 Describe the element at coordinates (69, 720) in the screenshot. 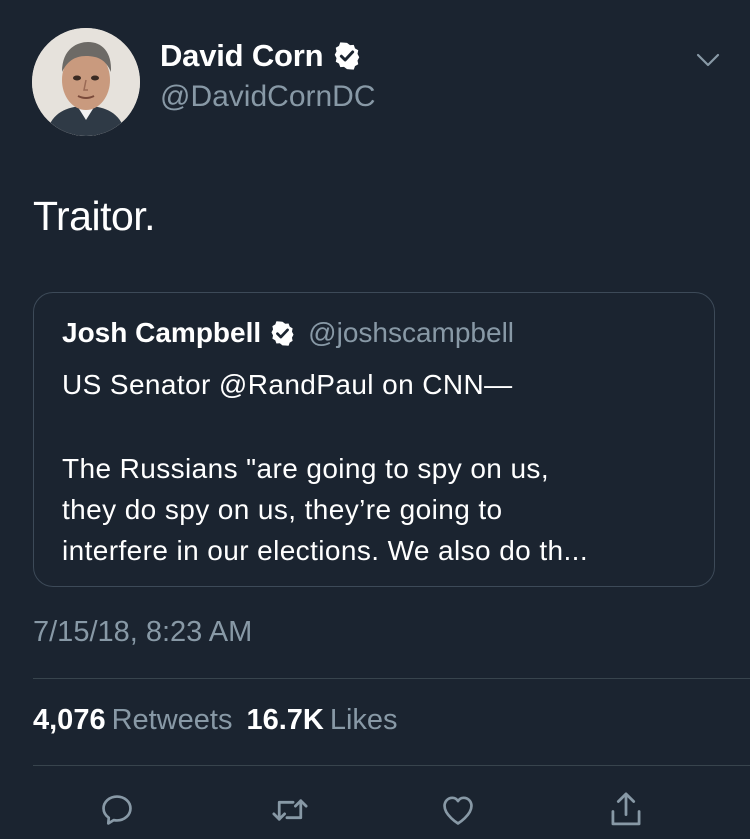

I see `retweets-count: 4,076` at that location.